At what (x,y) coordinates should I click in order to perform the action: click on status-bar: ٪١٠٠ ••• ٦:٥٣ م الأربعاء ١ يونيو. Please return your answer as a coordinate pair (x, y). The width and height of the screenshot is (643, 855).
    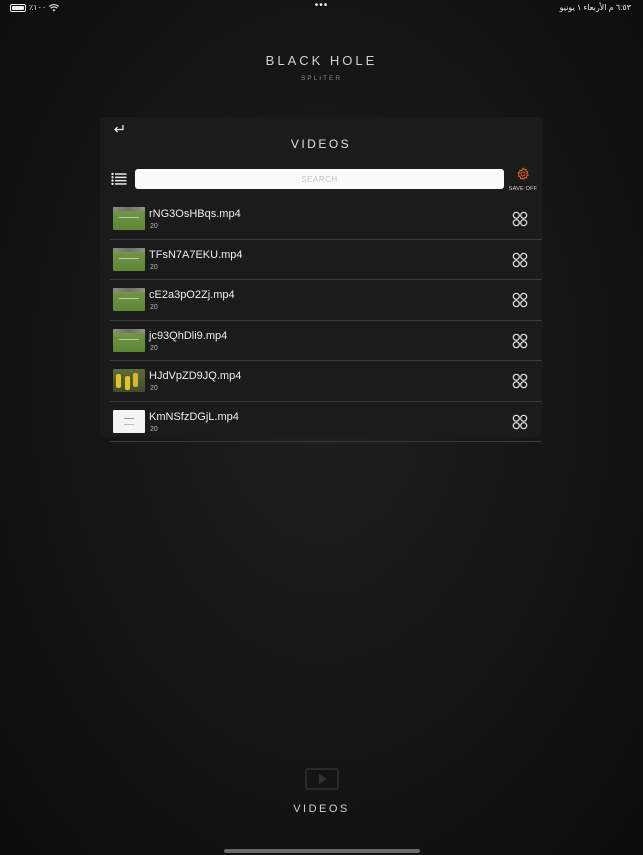
    Looking at the image, I should click on (321, 8).